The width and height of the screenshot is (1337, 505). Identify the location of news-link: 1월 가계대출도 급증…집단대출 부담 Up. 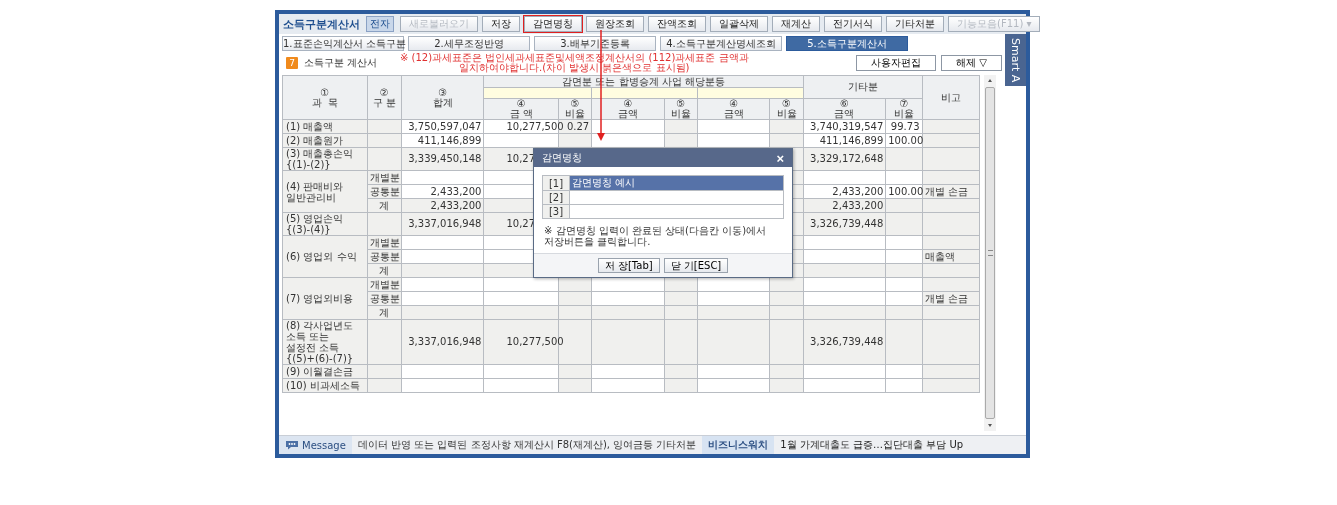
(872, 445).